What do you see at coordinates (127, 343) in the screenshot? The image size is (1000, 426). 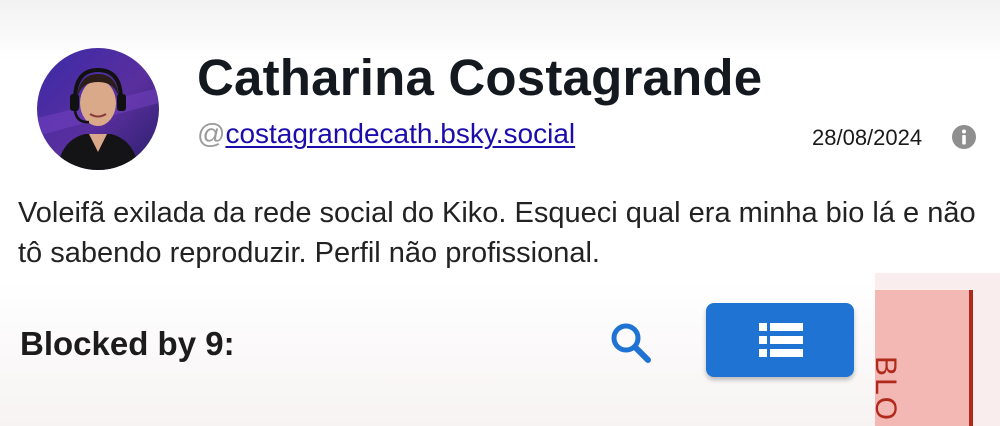 I see `blocked-by-title: Blocked by 9:` at bounding box center [127, 343].